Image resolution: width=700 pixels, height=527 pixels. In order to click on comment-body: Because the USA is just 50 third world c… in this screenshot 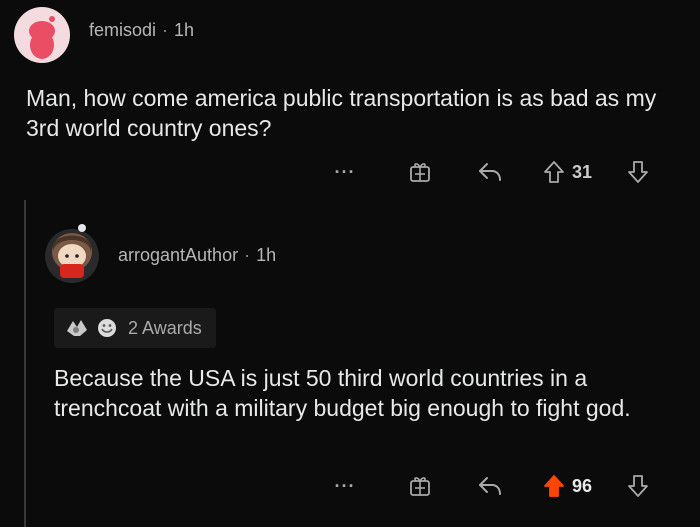, I will do `click(342, 393)`.